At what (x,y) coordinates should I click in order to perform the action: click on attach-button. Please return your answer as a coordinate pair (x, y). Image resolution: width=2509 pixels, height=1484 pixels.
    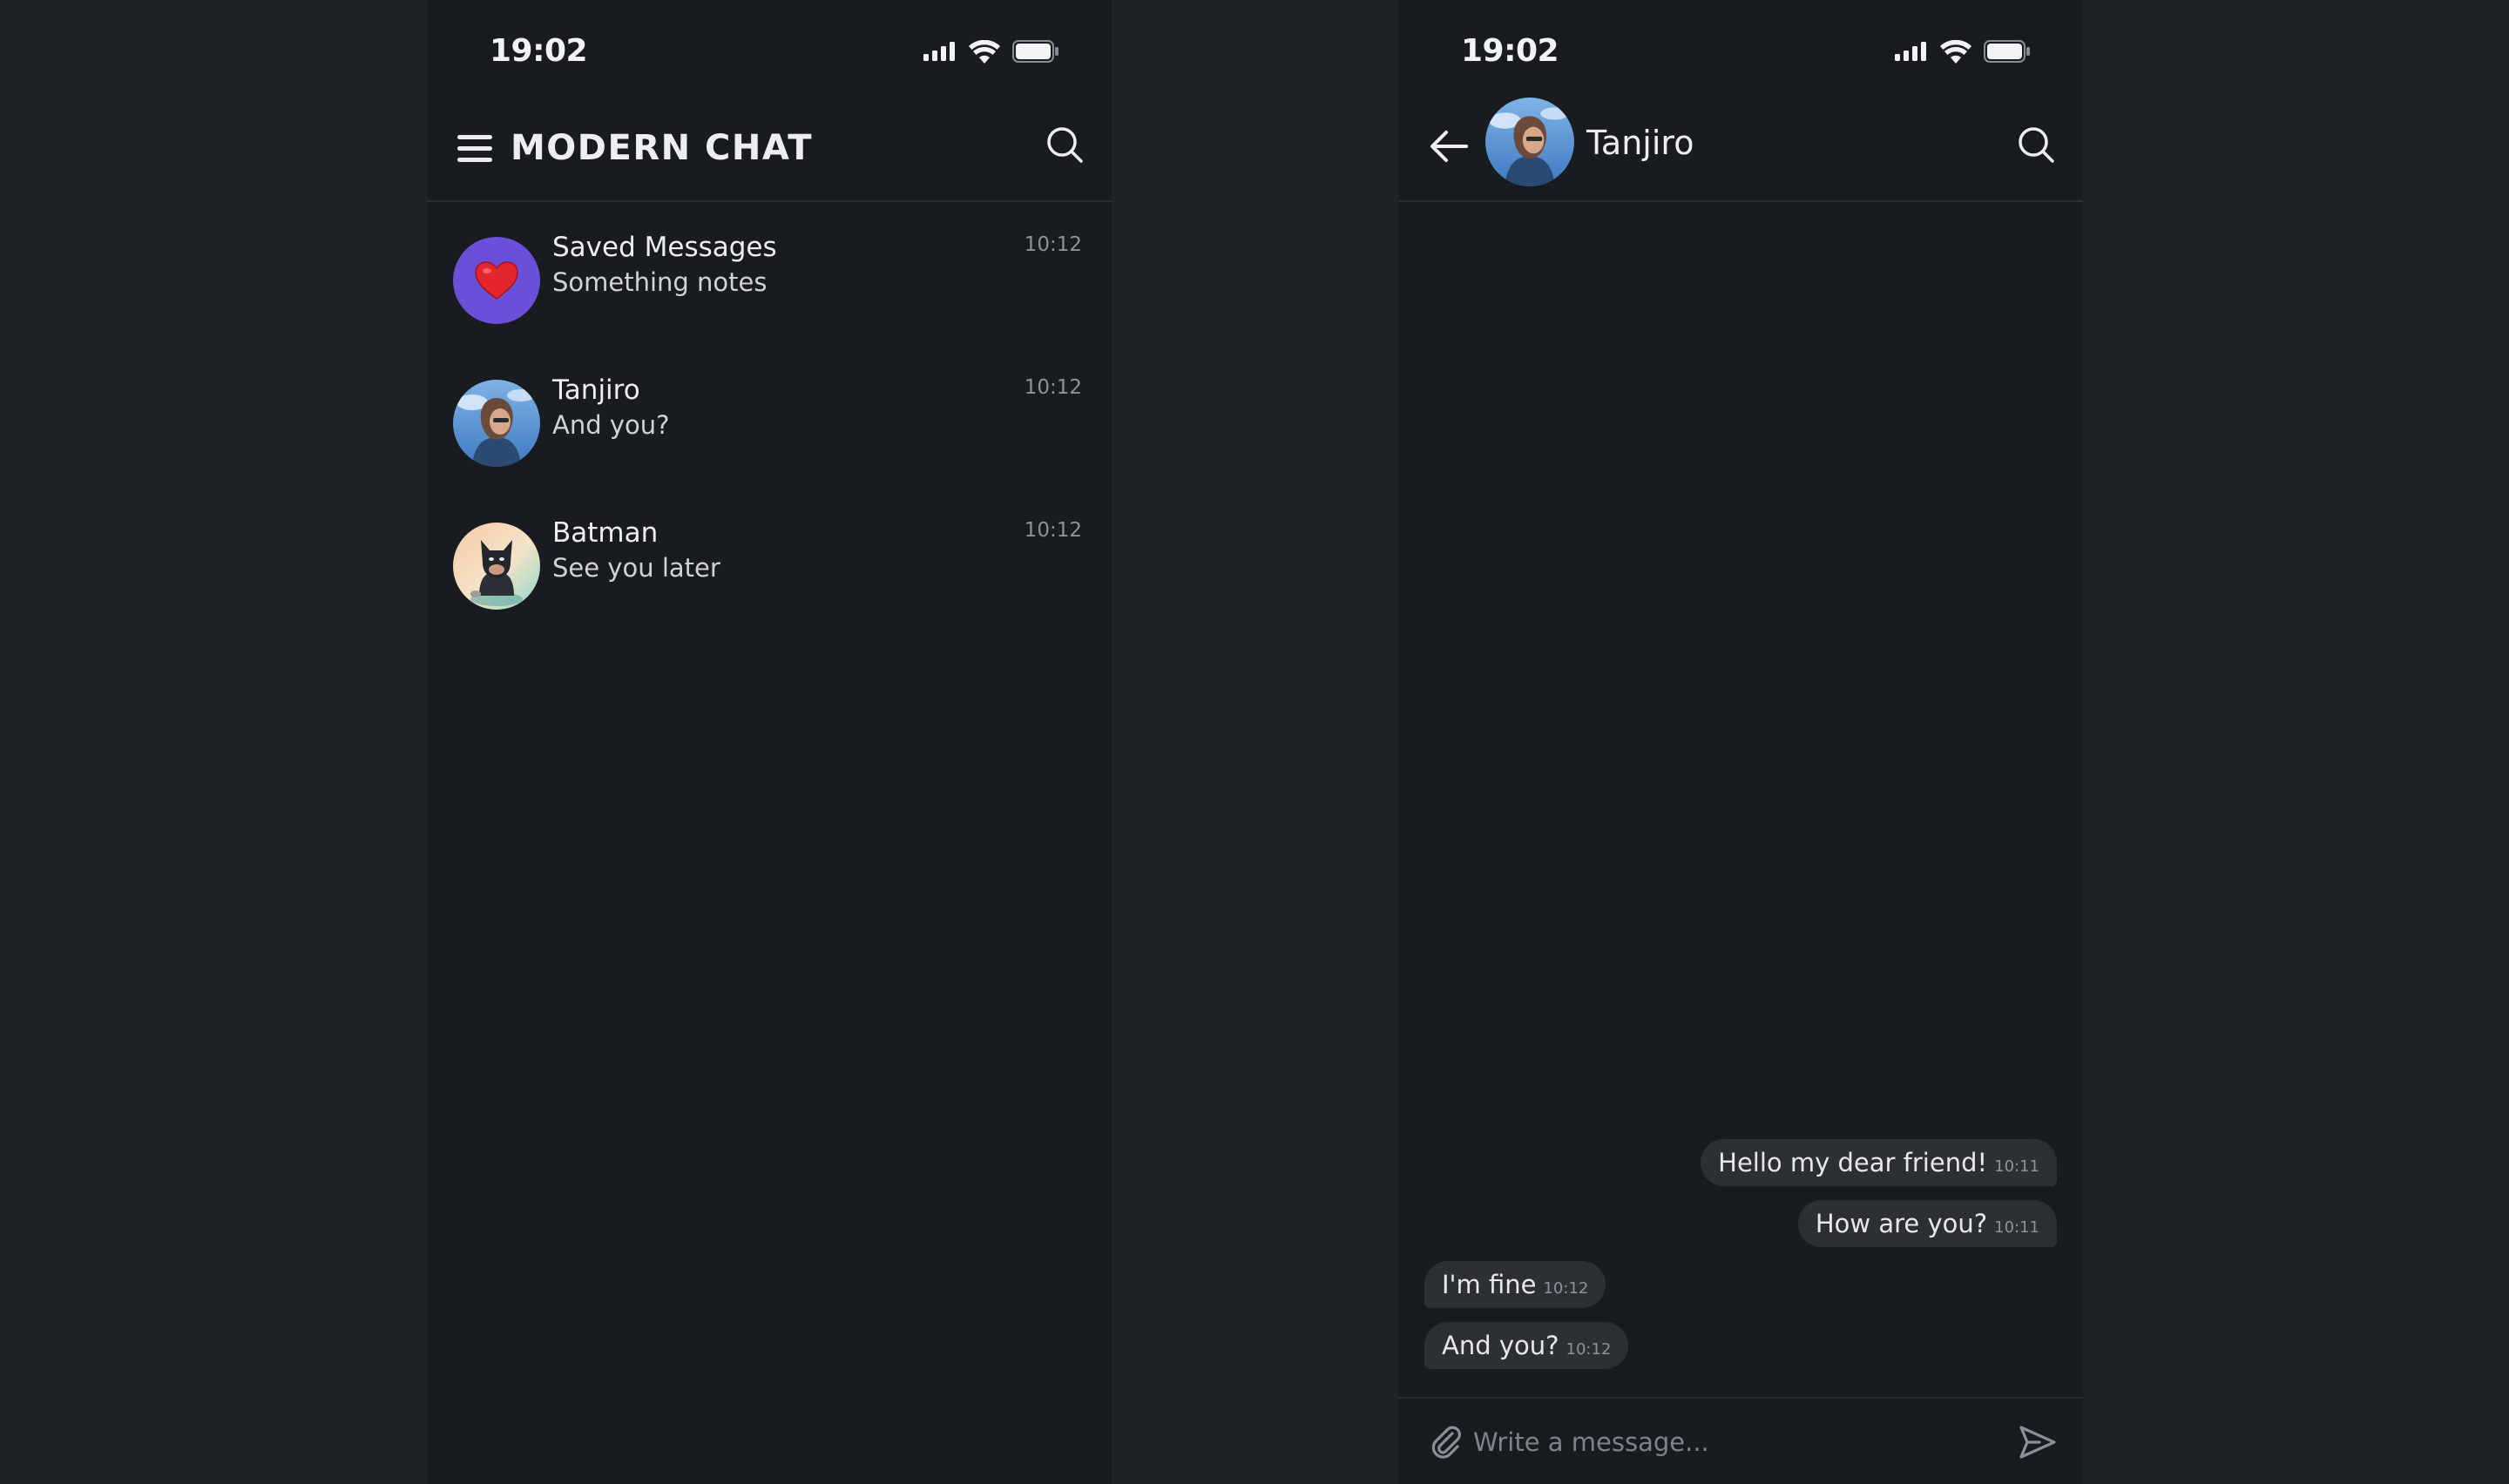
    Looking at the image, I should click on (1447, 1442).